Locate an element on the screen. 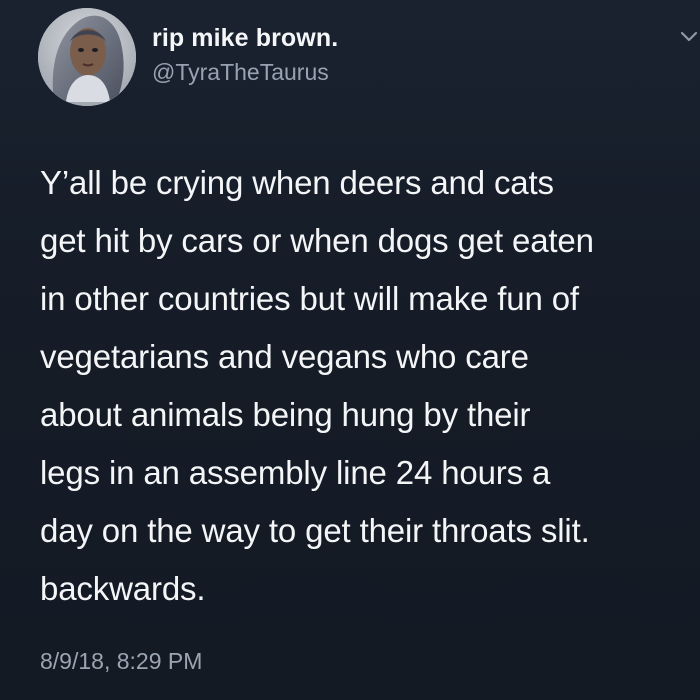 The height and width of the screenshot is (700, 700). tweet-timestamp: 8/9/18, 8:29 PM is located at coordinates (121, 661).